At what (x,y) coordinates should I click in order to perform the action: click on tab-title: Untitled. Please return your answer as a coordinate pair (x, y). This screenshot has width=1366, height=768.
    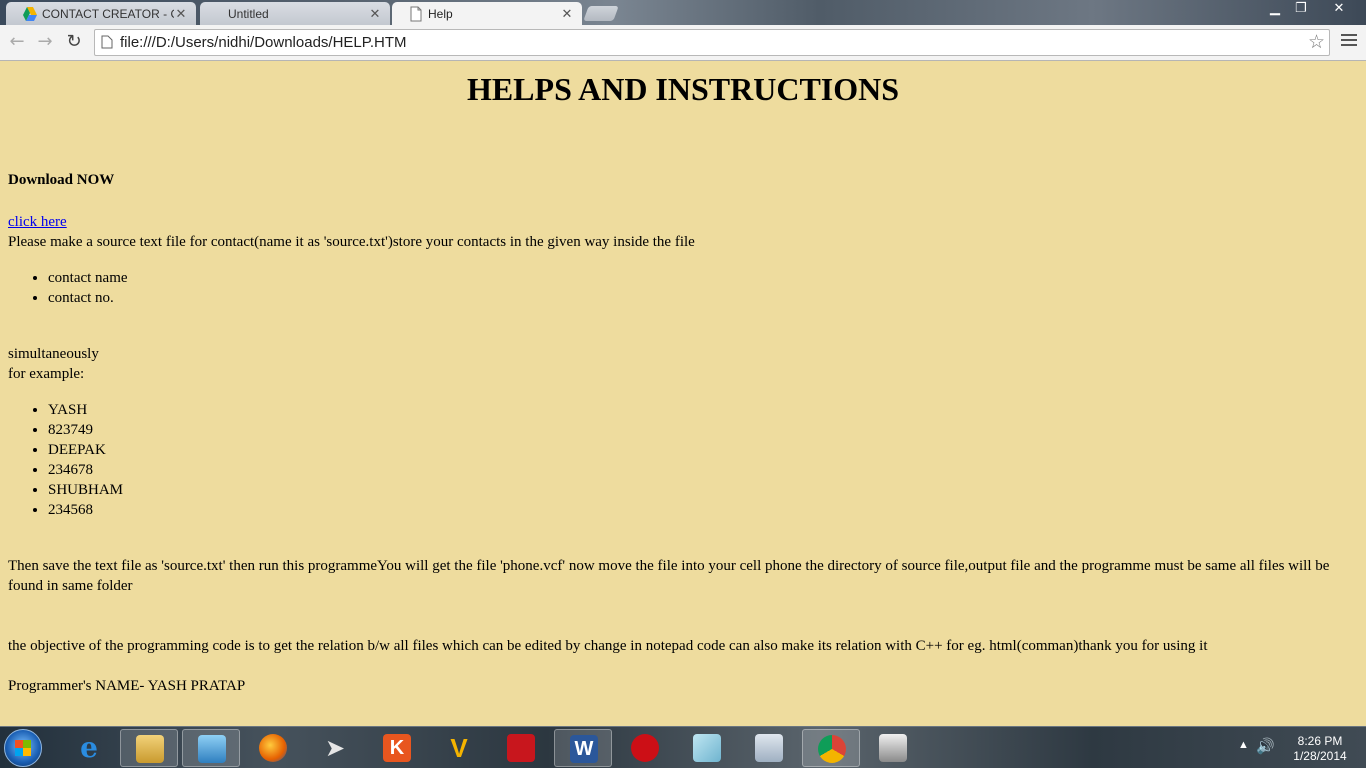
    Looking at the image, I should click on (248, 13).